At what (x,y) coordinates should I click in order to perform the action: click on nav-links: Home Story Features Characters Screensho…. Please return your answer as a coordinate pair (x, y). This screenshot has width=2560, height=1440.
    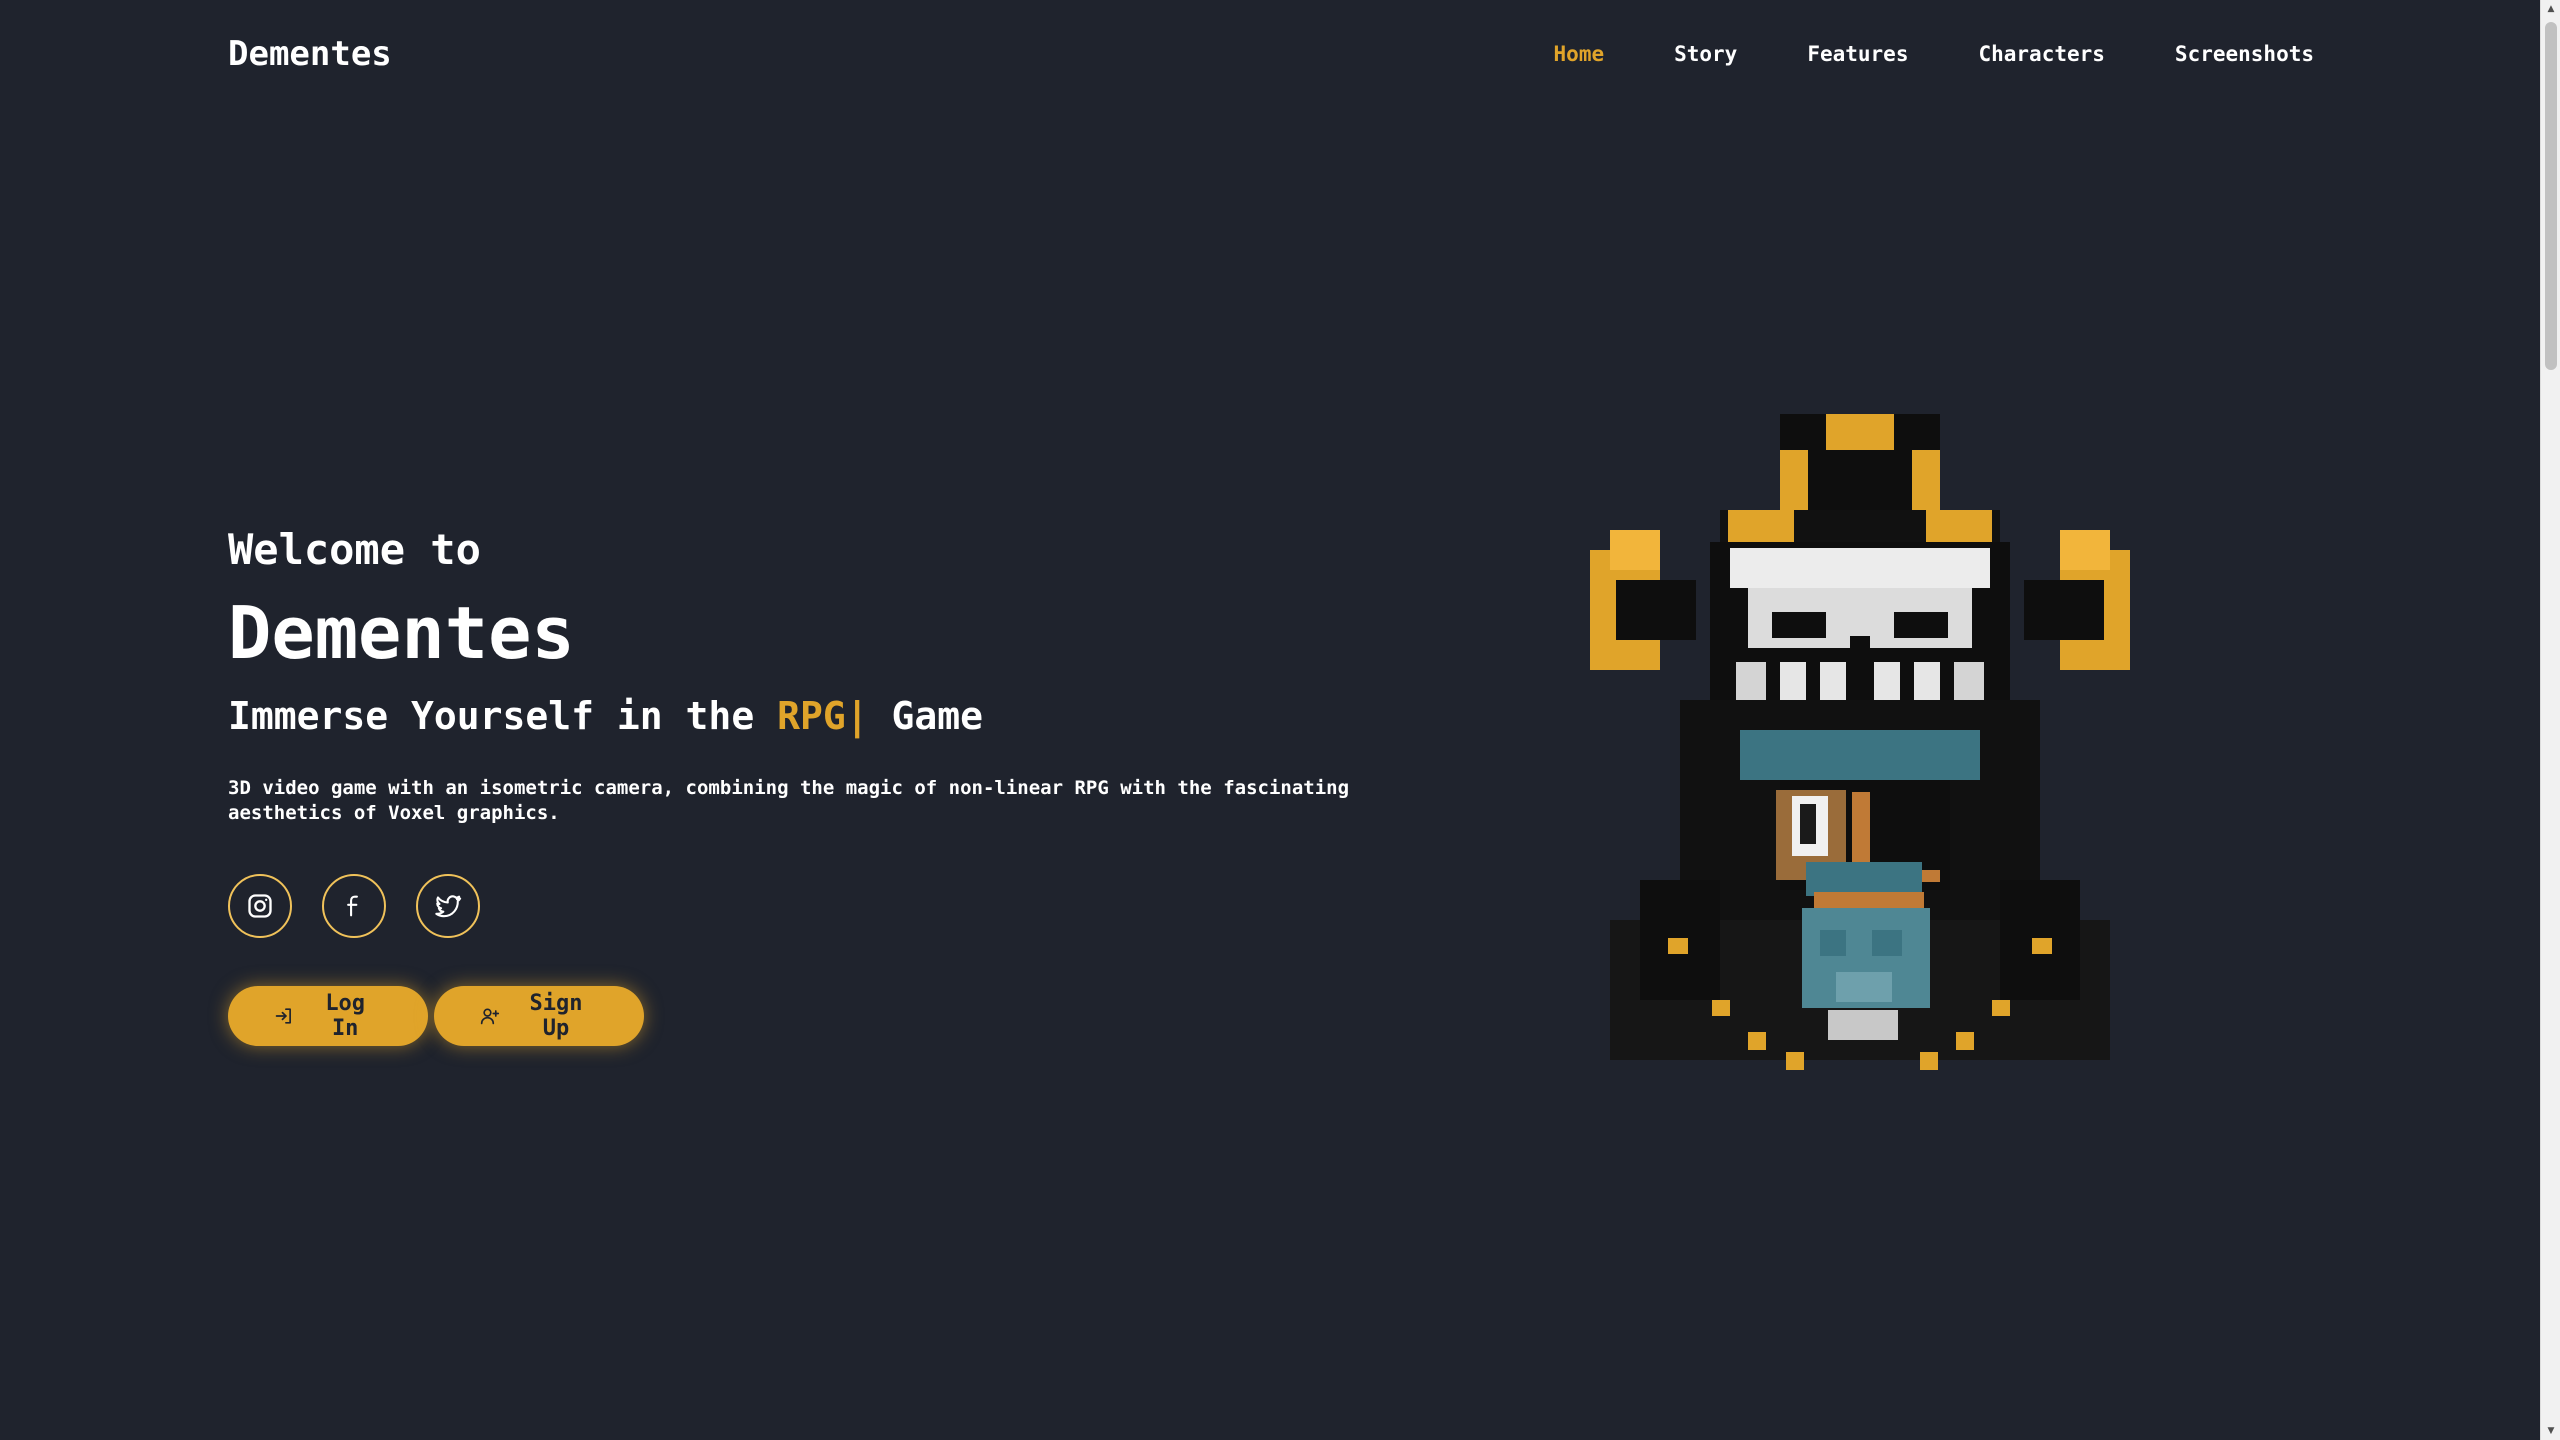
    Looking at the image, I should click on (1899, 54).